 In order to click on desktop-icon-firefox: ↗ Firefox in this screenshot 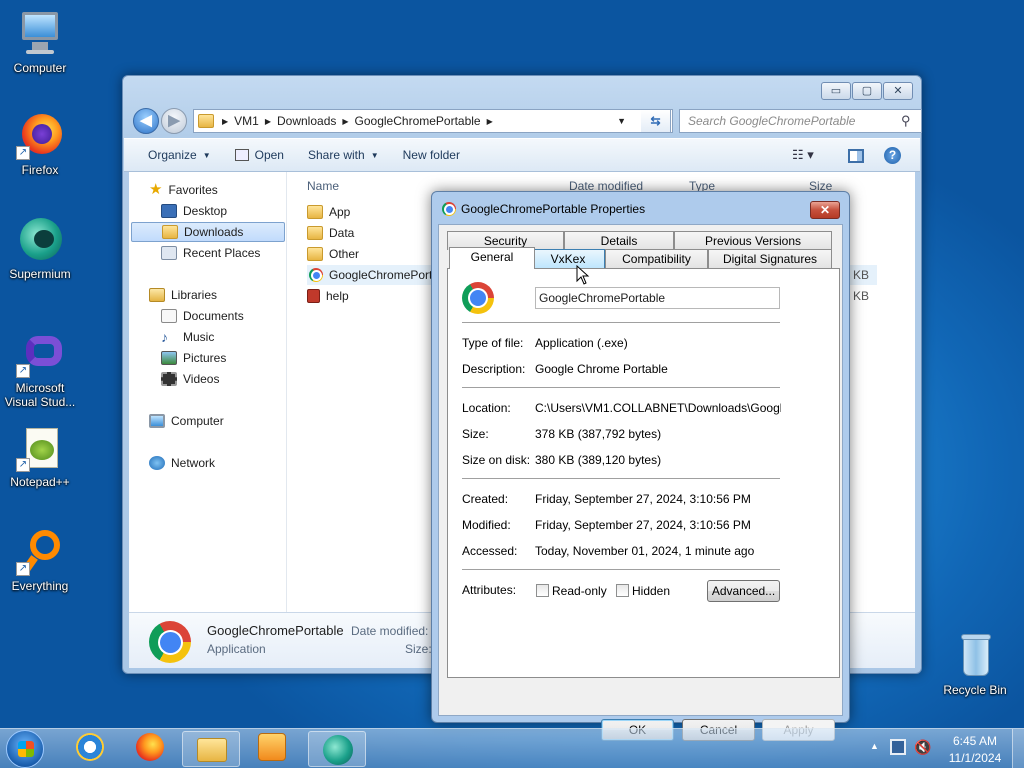, I will do `click(40, 144)`.